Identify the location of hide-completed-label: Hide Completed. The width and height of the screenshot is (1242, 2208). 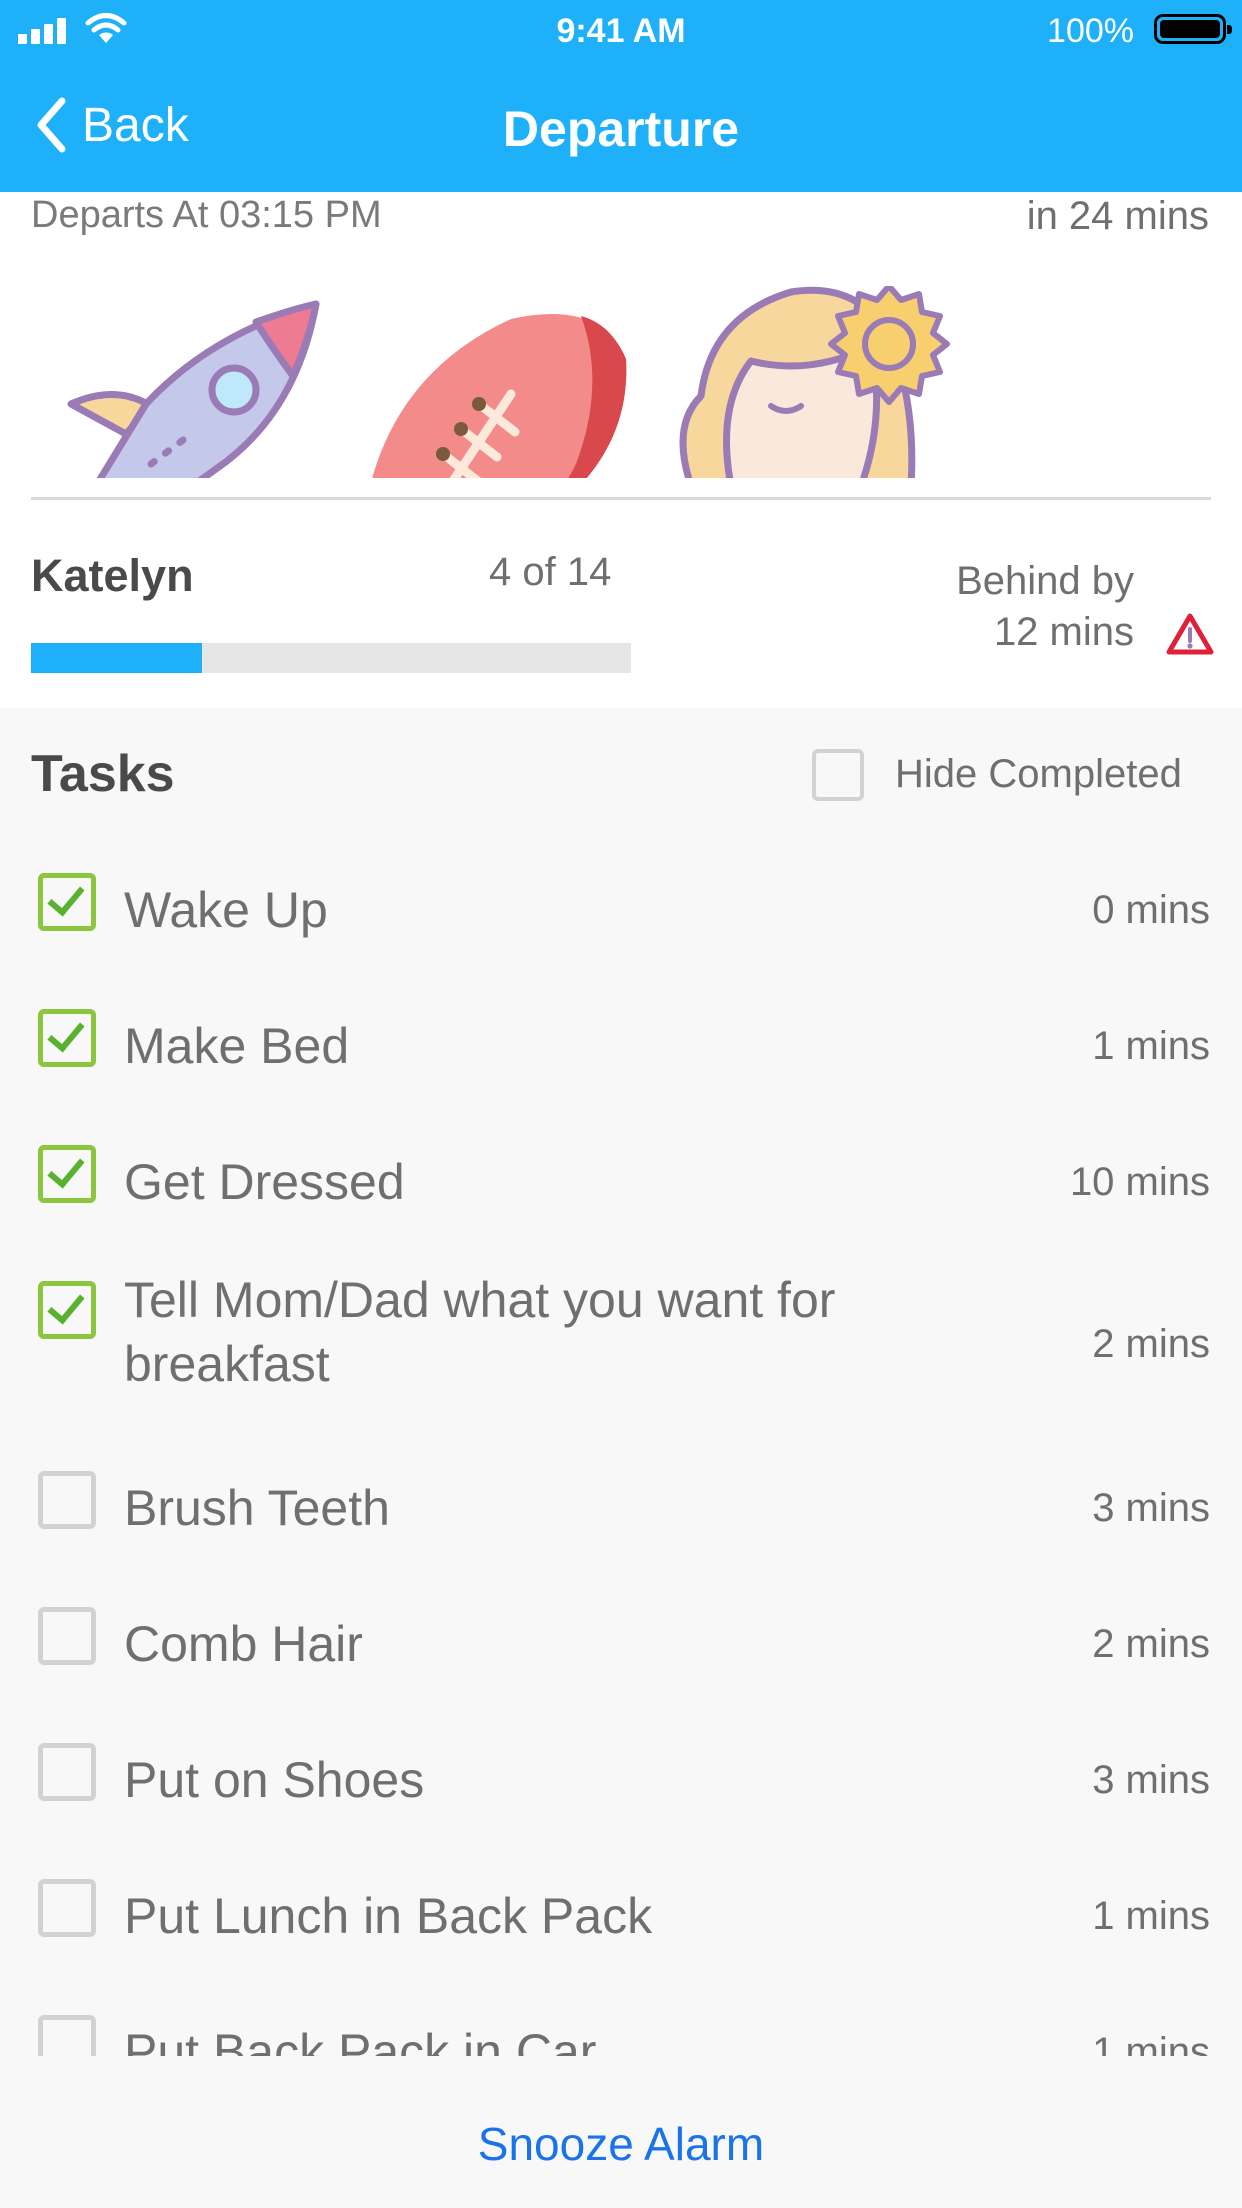
(1038, 774).